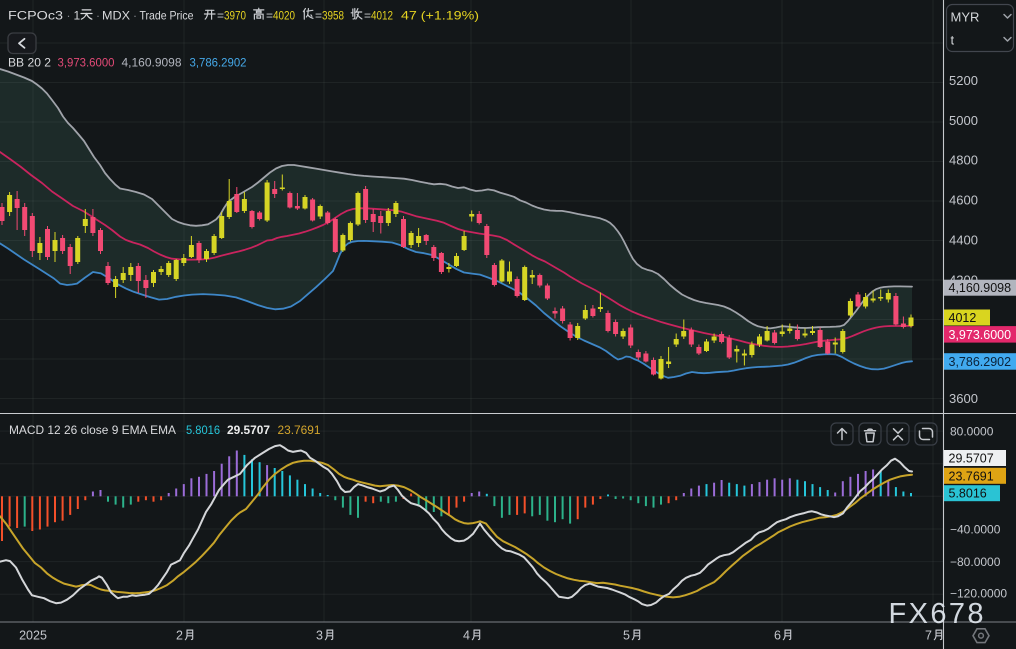 The height and width of the screenshot is (649, 1016). I want to click on svg-text: 3600, so click(963, 398).